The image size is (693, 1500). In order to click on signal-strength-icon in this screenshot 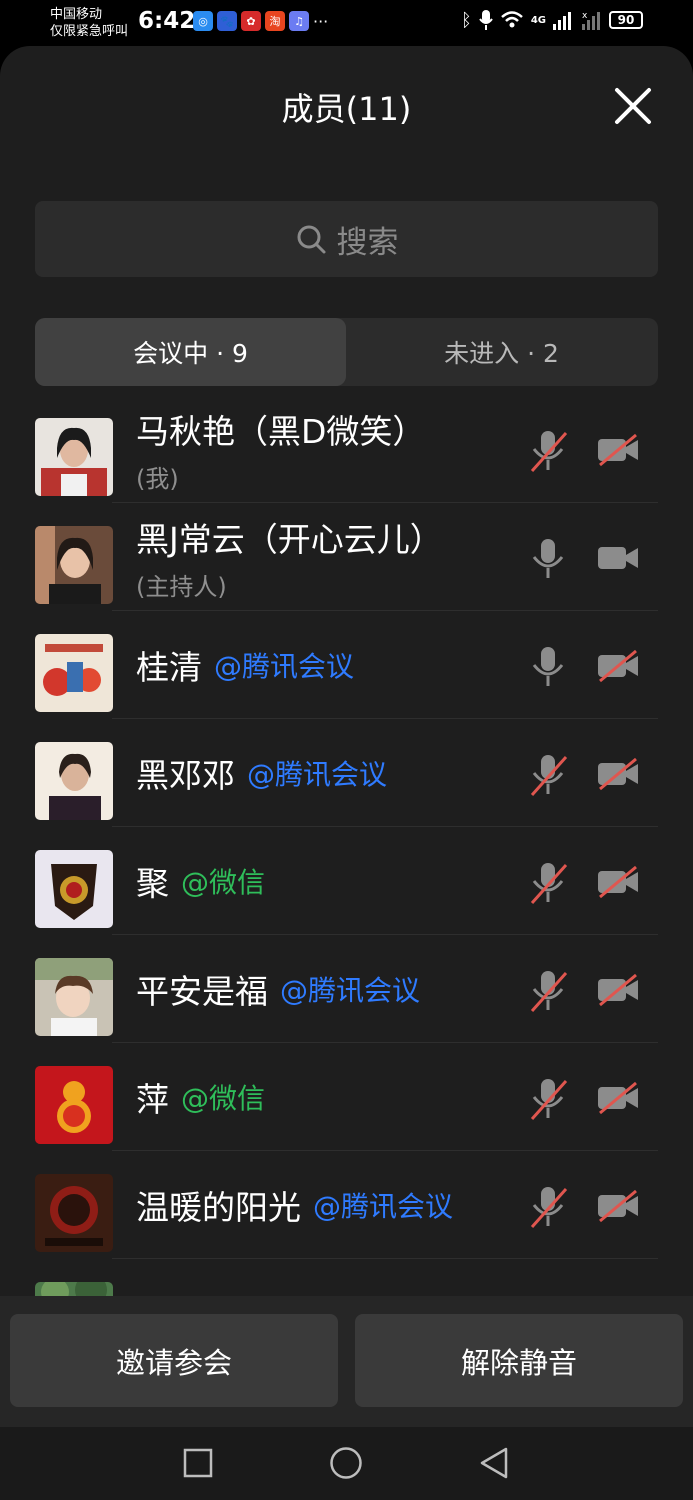, I will do `click(562, 21)`.